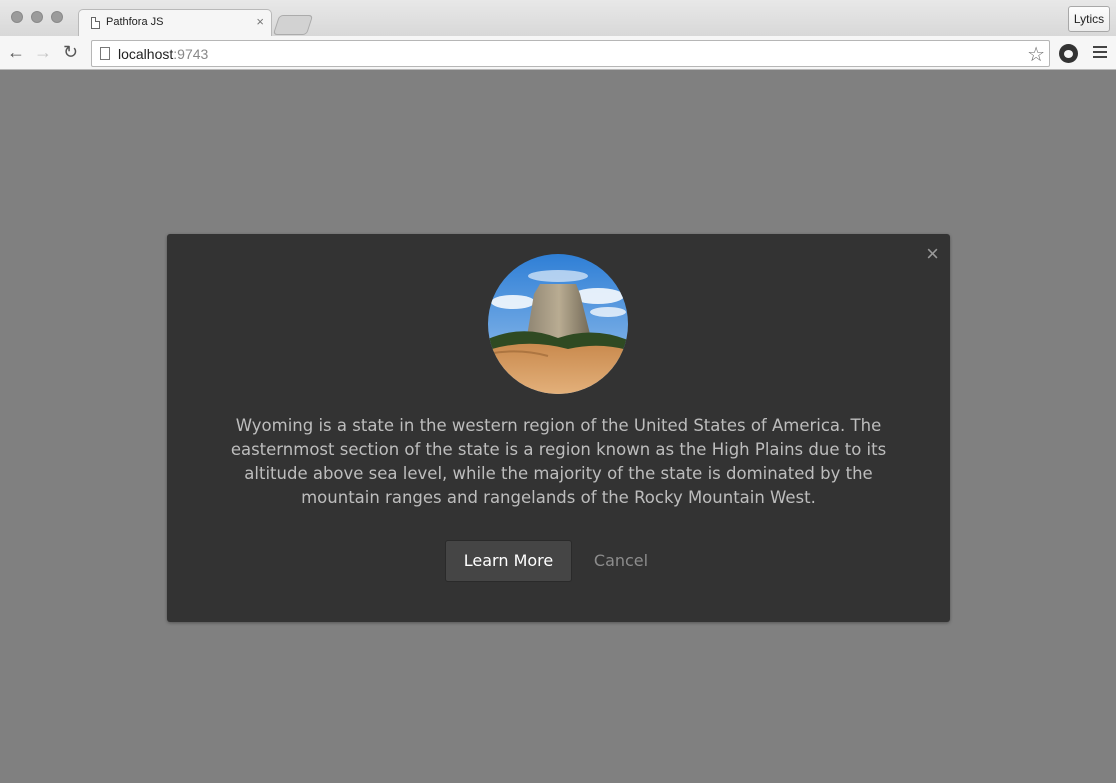 The height and width of the screenshot is (783, 1116). Describe the element at coordinates (508, 561) in the screenshot. I see `learn-more-button: Learn More` at that location.